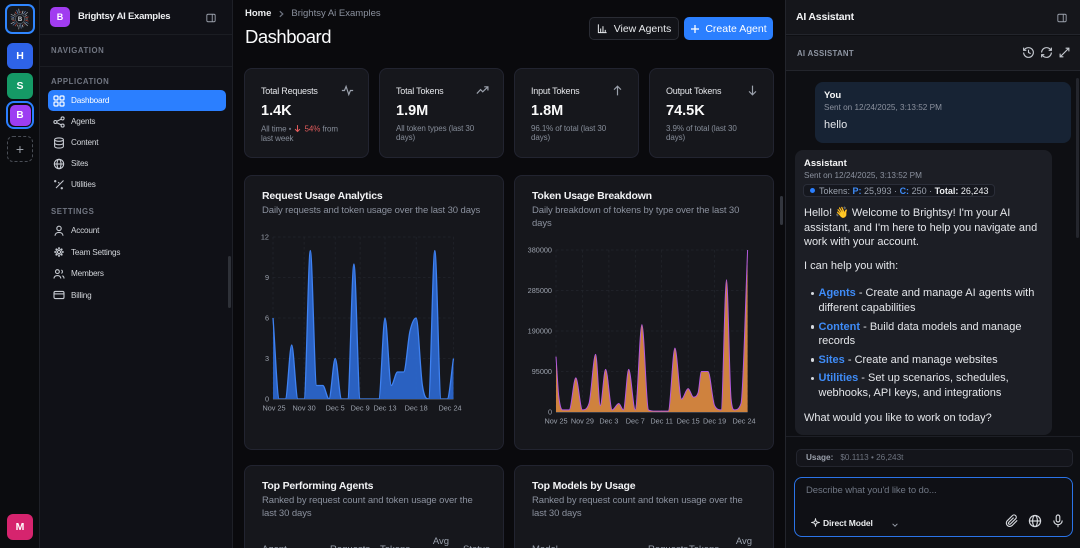 This screenshot has width=1080, height=548. Describe the element at coordinates (540, 290) in the screenshot. I see `svg-text: 285000` at that location.